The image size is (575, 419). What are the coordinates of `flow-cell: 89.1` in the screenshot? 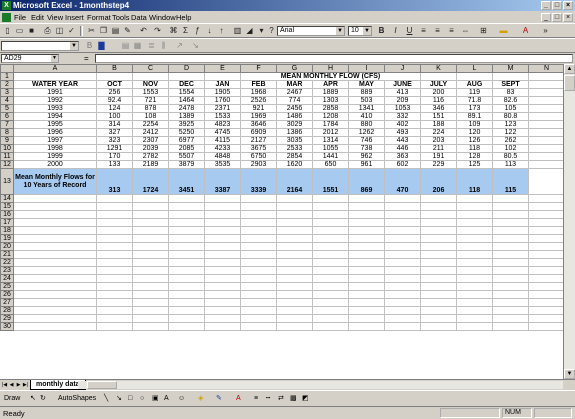 It's located at (474, 116).